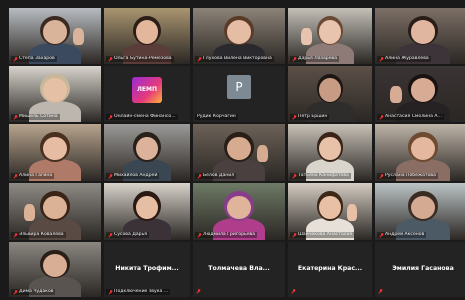 Image resolution: width=465 pixels, height=300 pixels. I want to click on participant-name-label: Ольга Бутина-Ремезова, so click(140, 59).